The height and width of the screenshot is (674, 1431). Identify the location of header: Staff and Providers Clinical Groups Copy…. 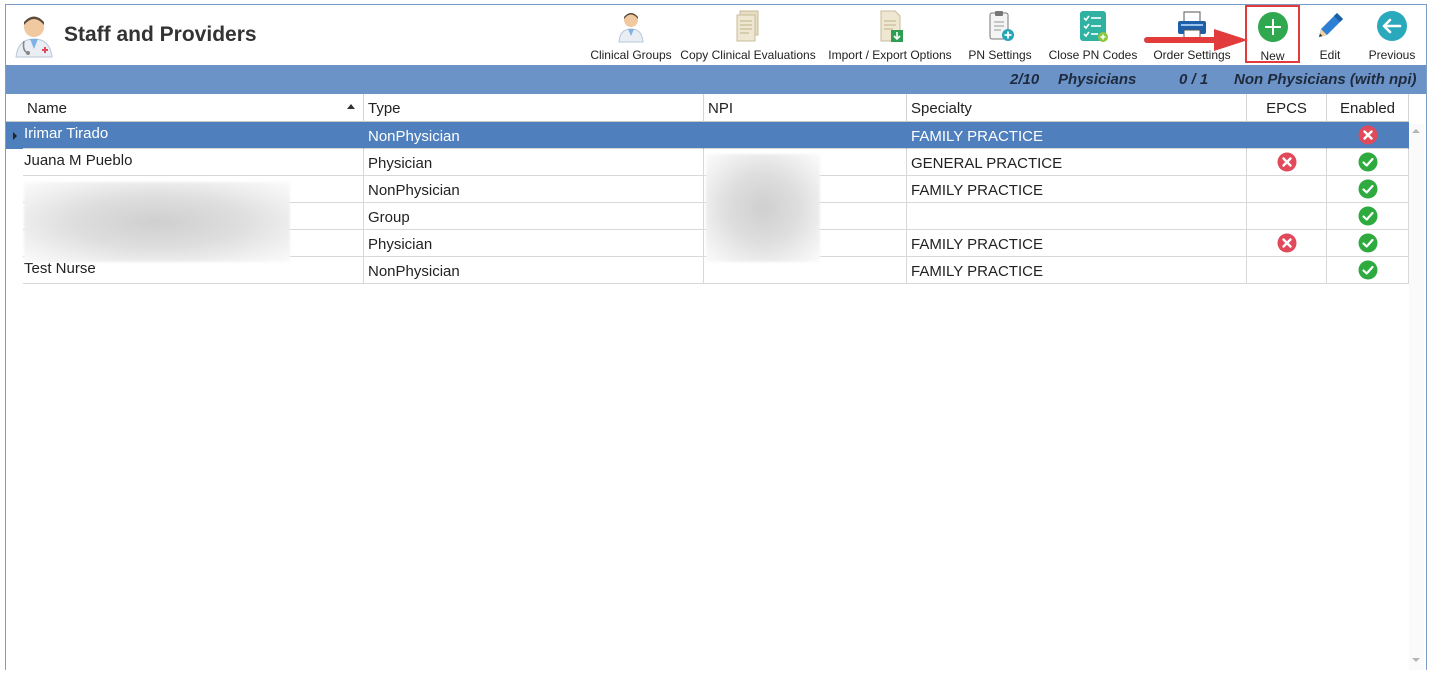
(716, 35).